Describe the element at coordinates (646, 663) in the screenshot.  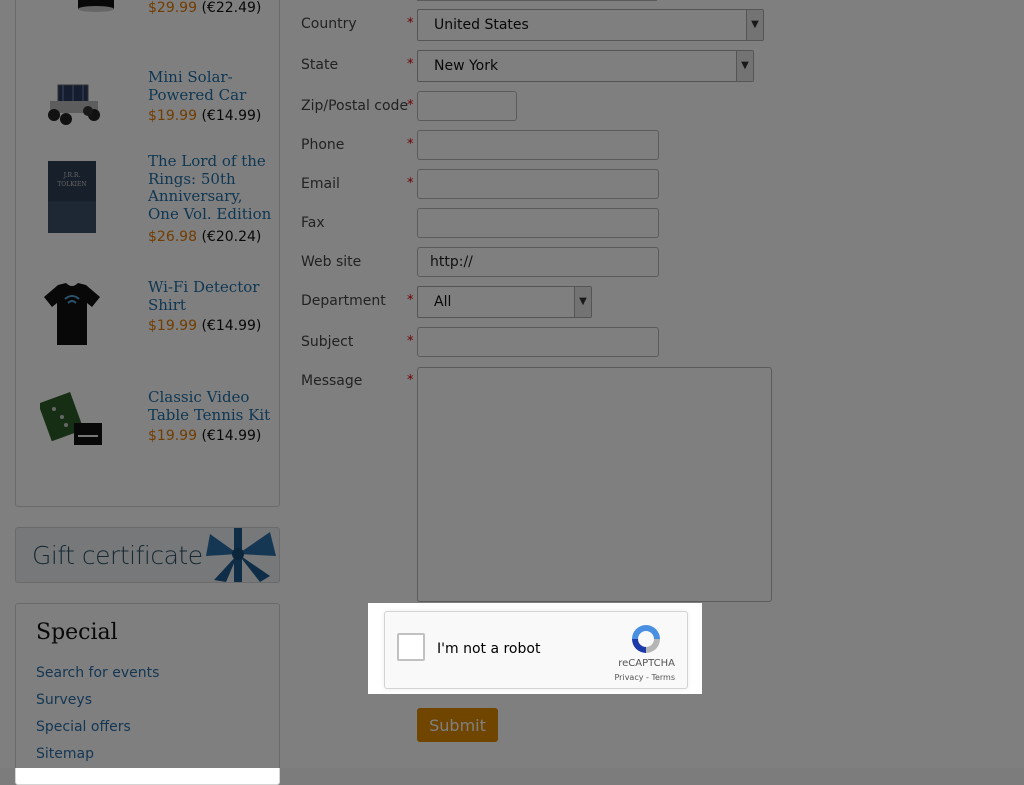
I see `recaptcha-brand: reCAPTCHA` at that location.